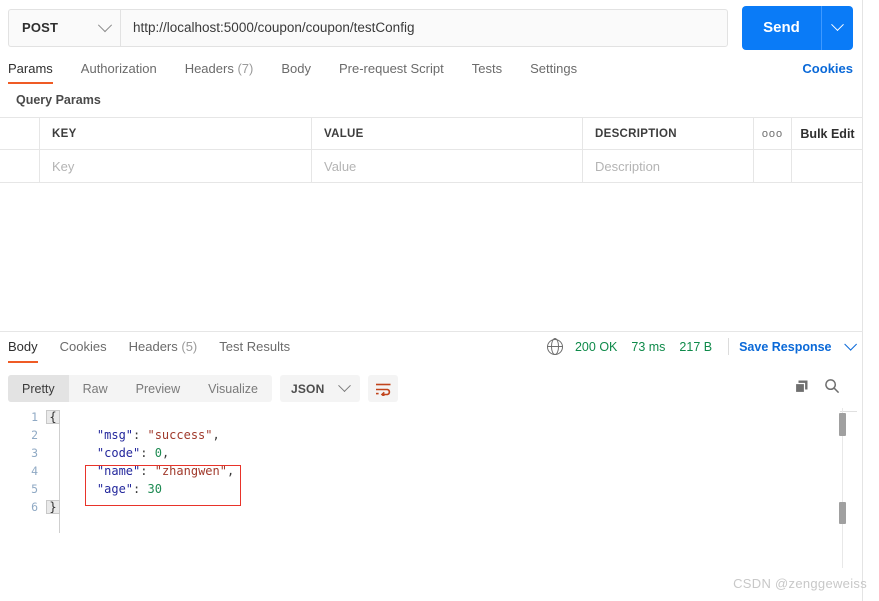 The width and height of the screenshot is (879, 601). I want to click on response-tab-headers: Headers (5), so click(163, 348).